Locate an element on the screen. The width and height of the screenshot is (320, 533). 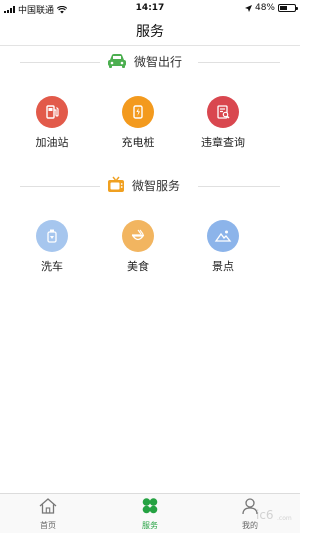
section-header-services: 微智服务 is located at coordinates (150, 186).